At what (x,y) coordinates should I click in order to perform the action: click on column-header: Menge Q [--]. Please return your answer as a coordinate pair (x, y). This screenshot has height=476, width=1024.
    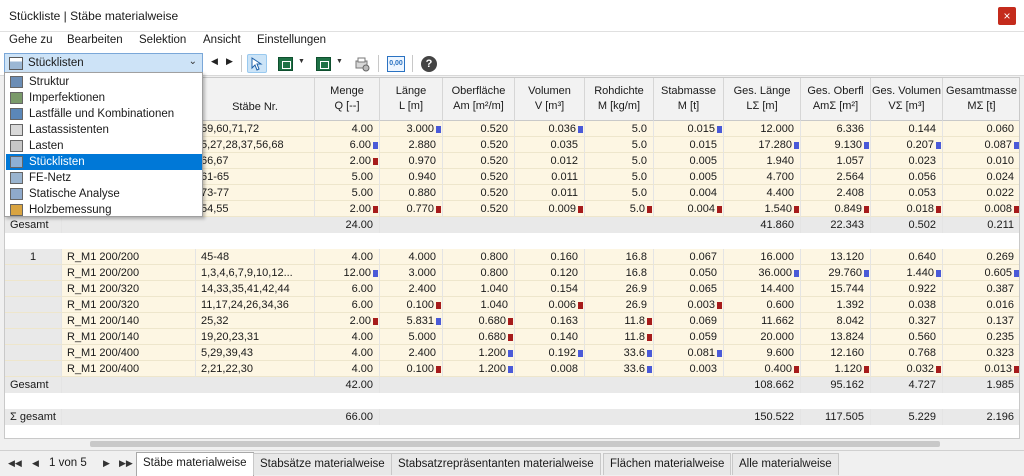
    Looking at the image, I should click on (347, 99).